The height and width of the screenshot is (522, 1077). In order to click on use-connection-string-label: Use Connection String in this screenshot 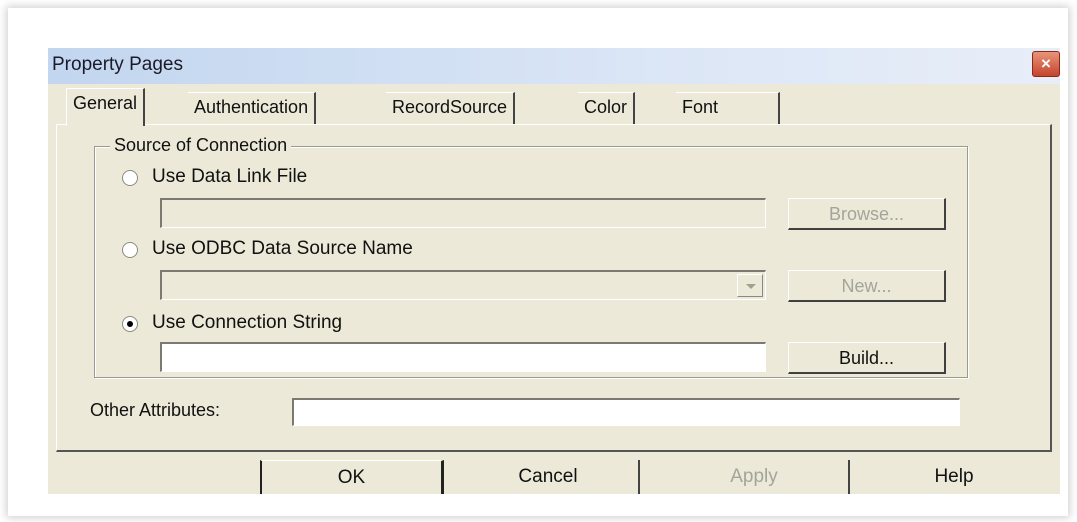, I will do `click(247, 323)`.